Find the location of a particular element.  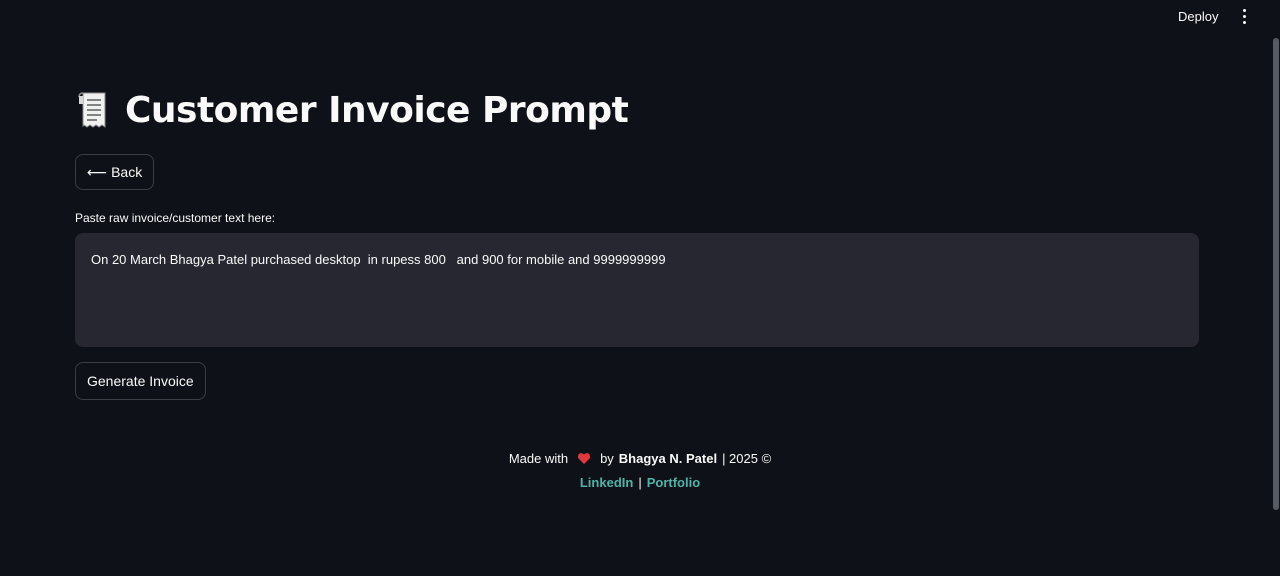

back-button-label: Back is located at coordinates (127, 172).